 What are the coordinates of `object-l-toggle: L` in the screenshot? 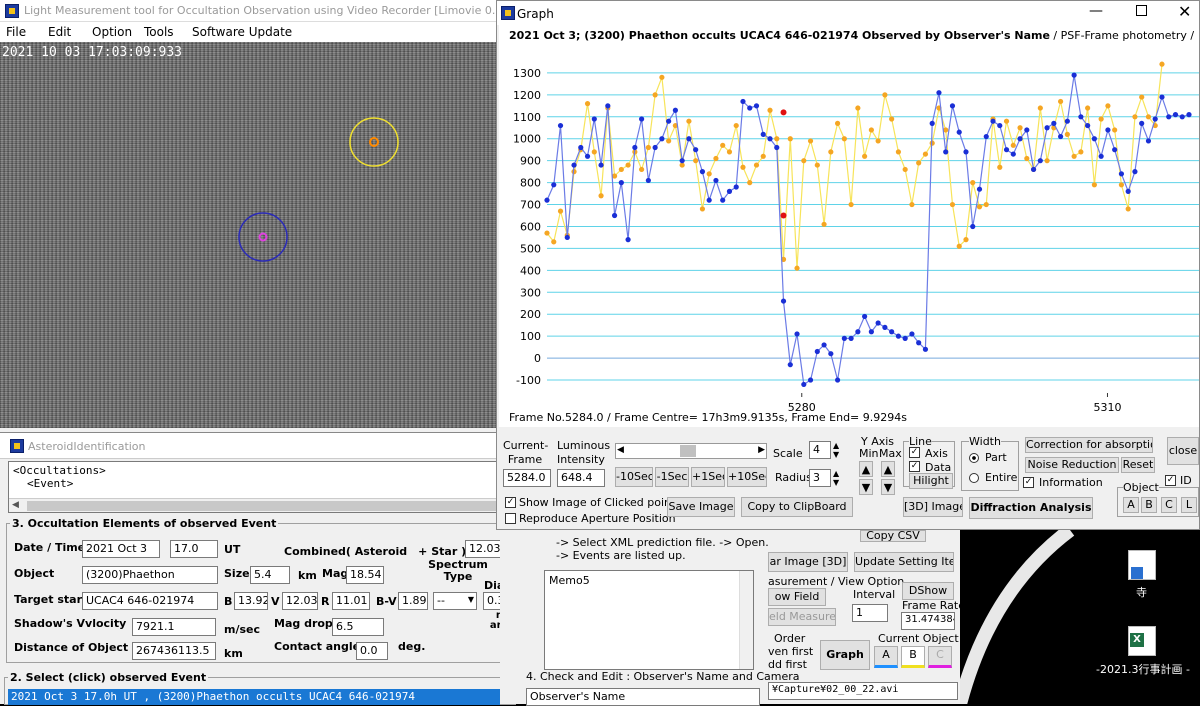 It's located at (1189, 505).